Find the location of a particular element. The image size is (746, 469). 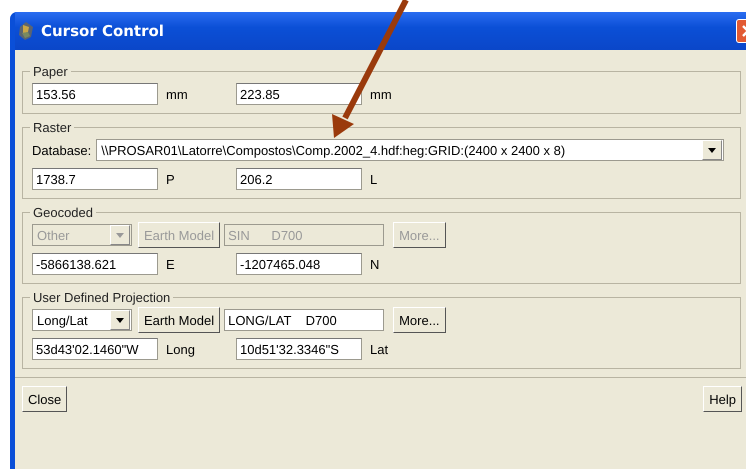

unit-label: P is located at coordinates (170, 179).